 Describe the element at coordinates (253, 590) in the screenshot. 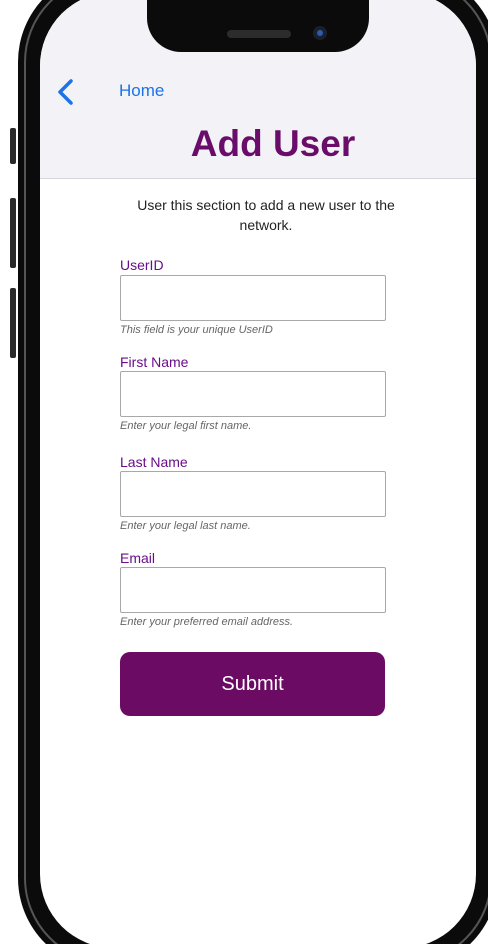

I see `email-input` at that location.